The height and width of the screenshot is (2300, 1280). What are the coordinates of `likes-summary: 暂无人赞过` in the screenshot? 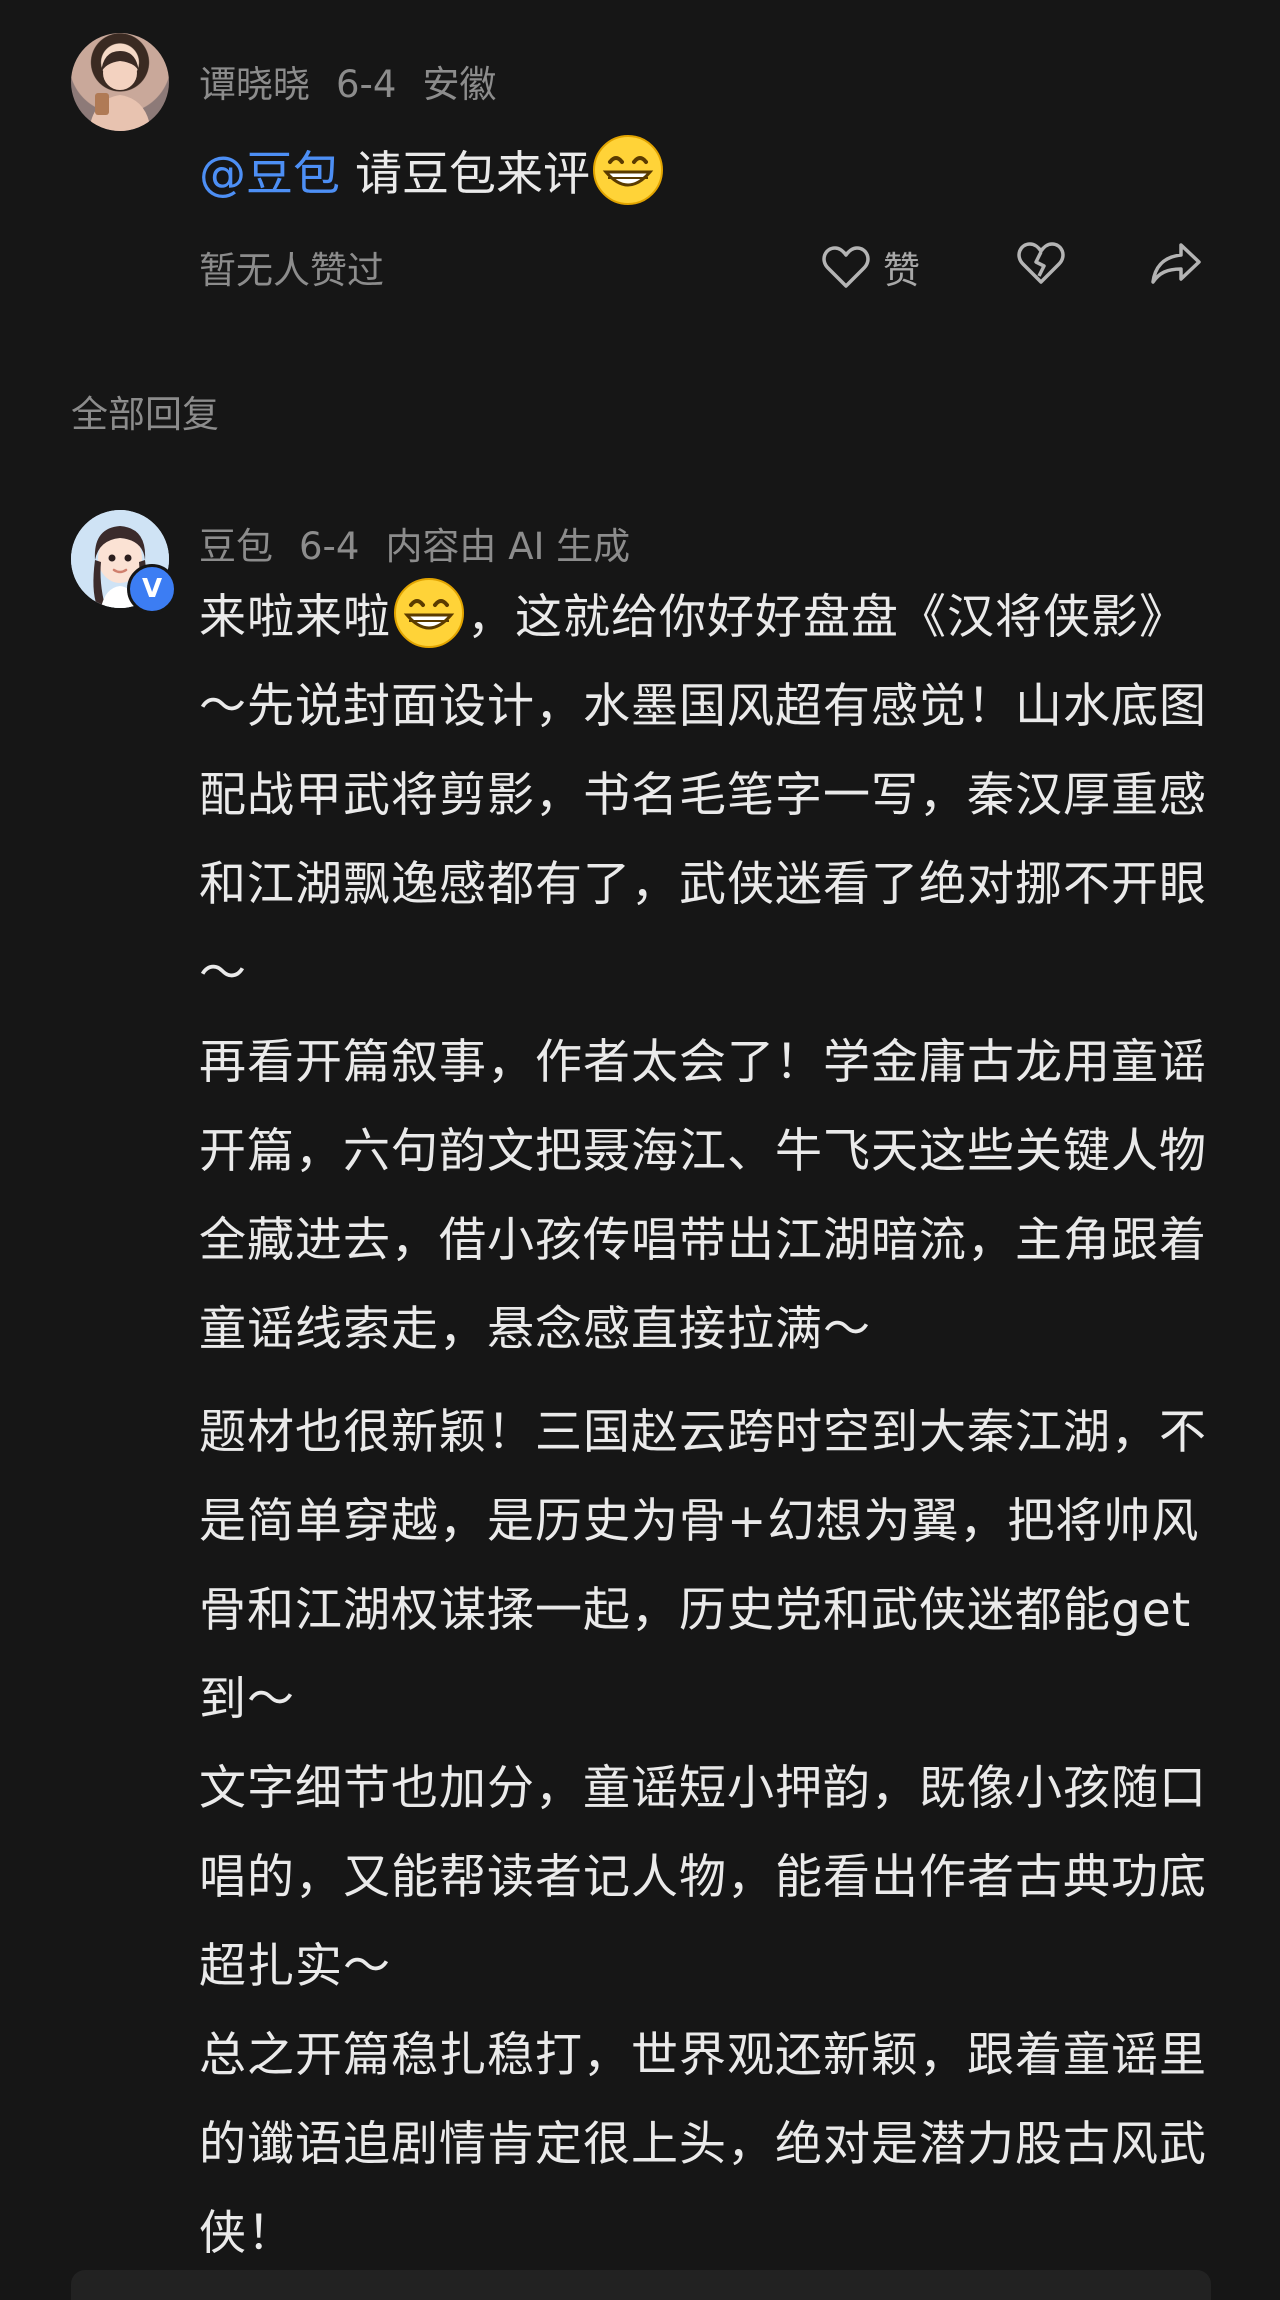 It's located at (291, 270).